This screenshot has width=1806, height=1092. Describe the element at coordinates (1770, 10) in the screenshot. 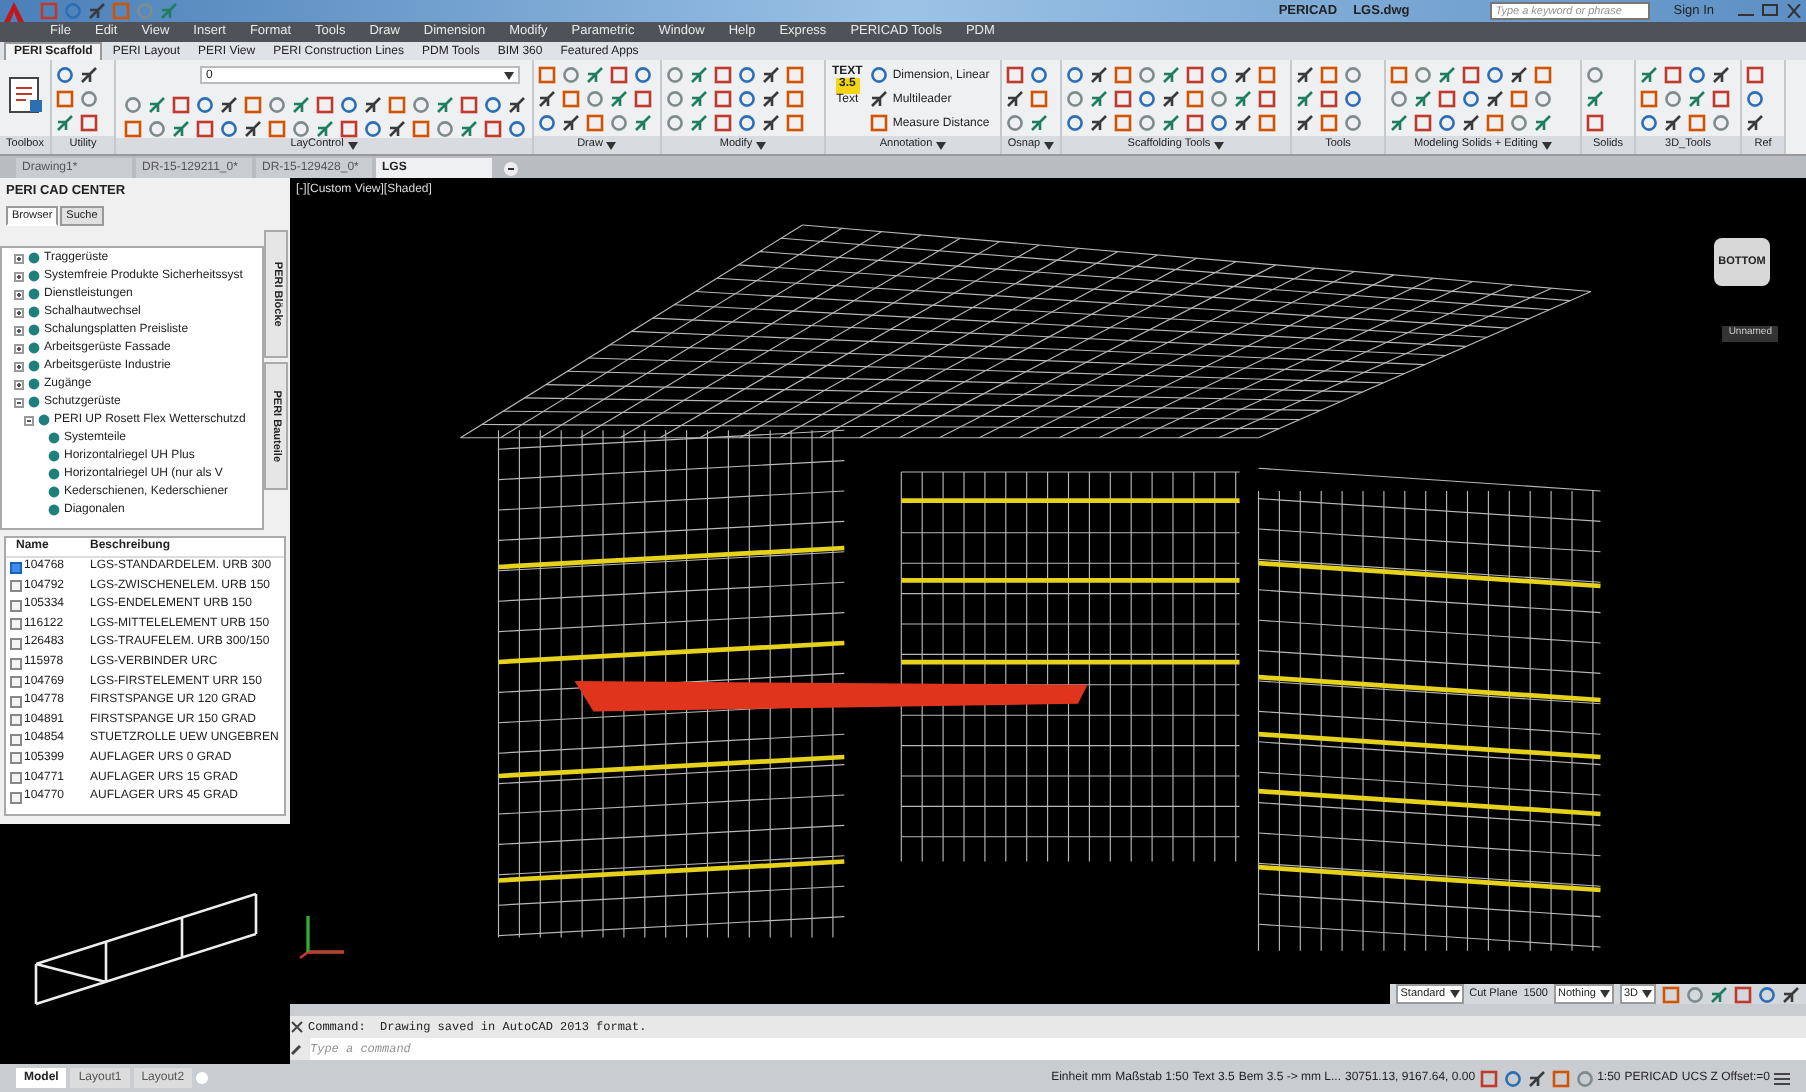

I see `maximize-icon` at that location.